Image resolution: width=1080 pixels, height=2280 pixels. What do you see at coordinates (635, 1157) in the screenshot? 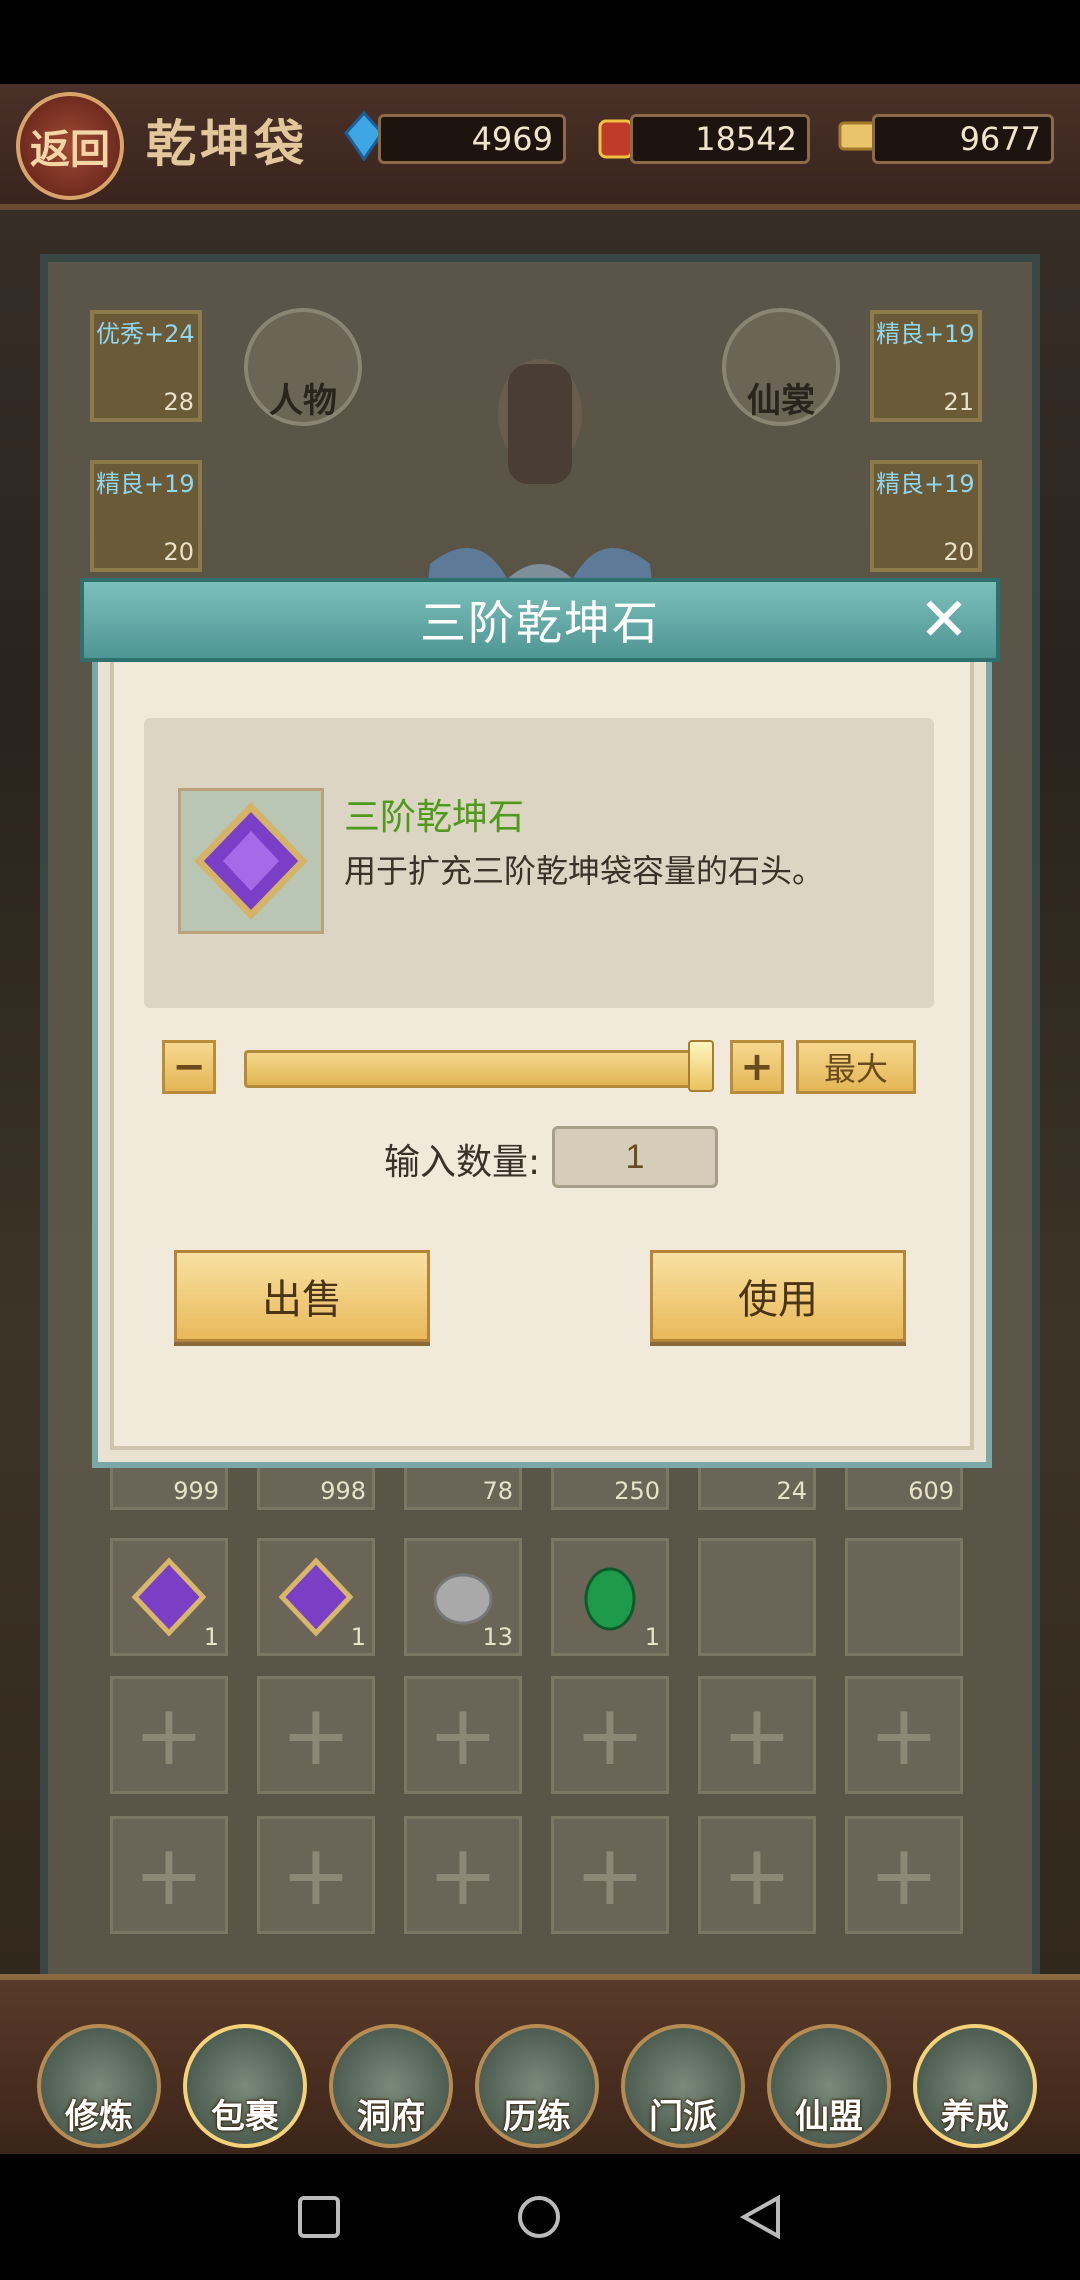
I see `quantity-input` at bounding box center [635, 1157].